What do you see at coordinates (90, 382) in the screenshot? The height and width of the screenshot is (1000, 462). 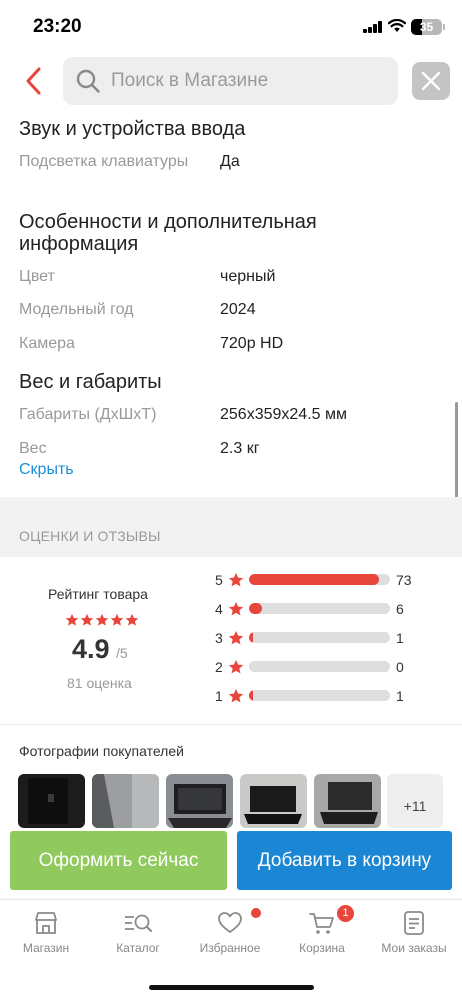 I see `section-title-dimensions: Вес и габариты` at bounding box center [90, 382].